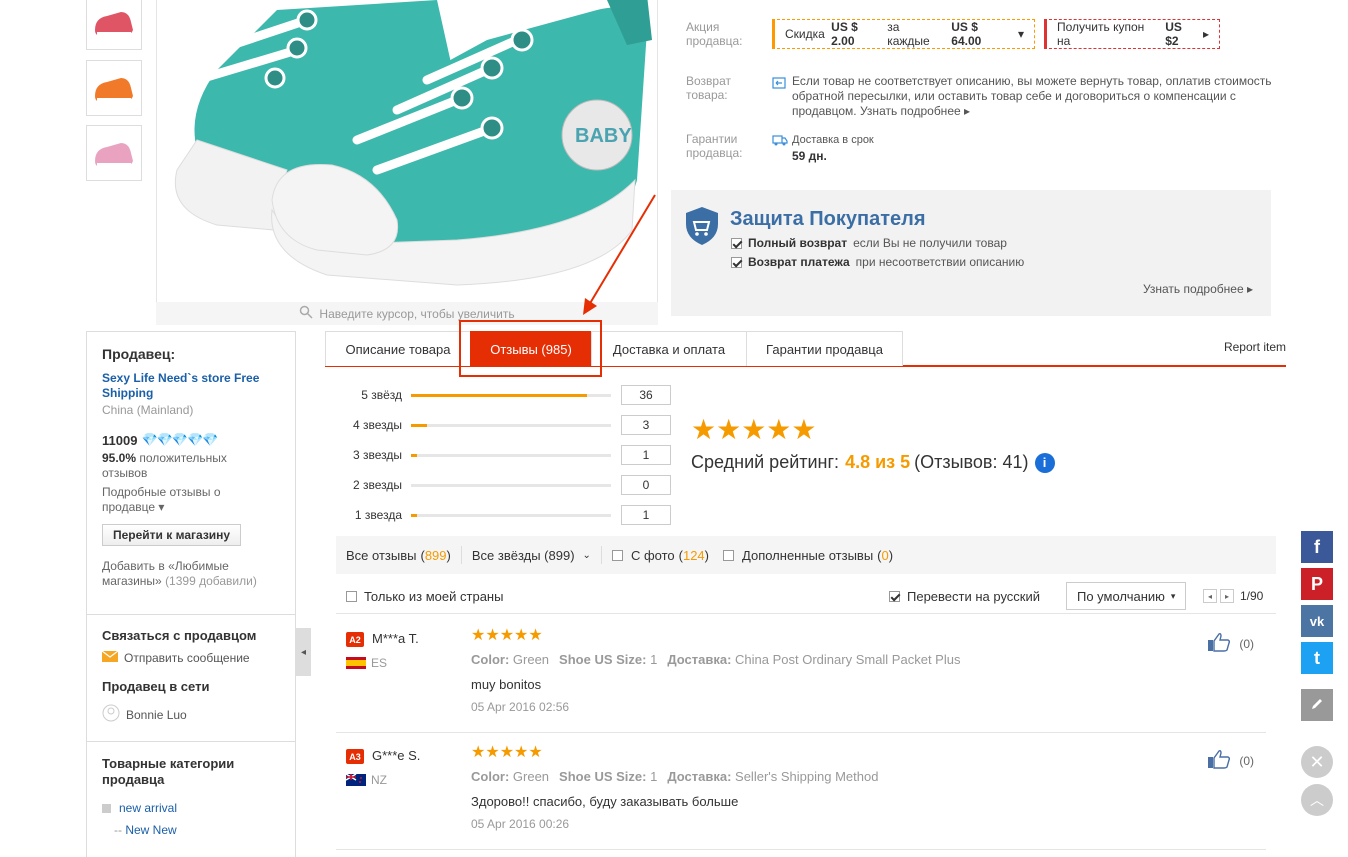  I want to click on twitter-share-button: t, so click(1317, 658).